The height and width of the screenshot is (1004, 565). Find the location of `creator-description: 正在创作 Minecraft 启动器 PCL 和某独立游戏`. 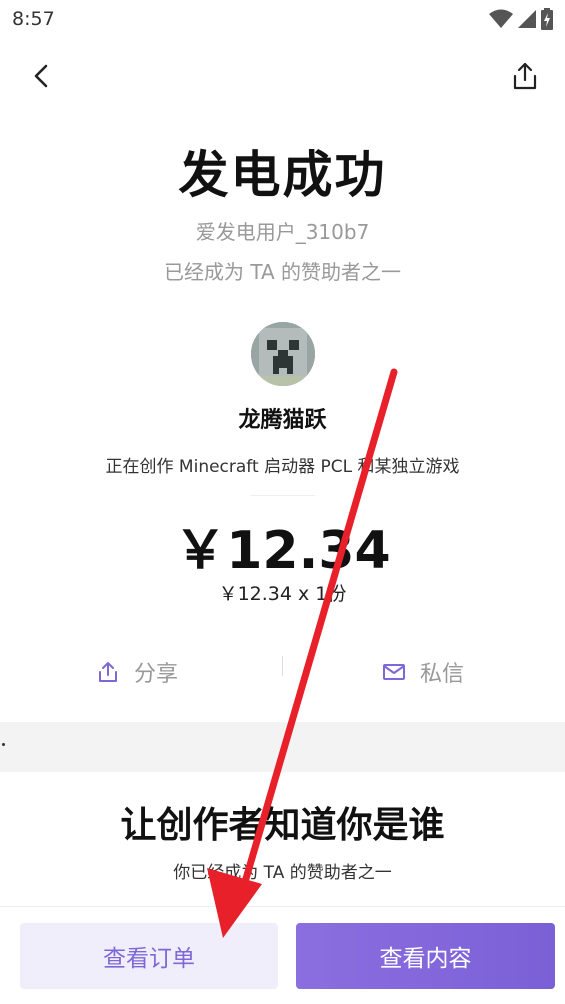

creator-description: 正在创作 Minecraft 启动器 PCL 和某独立游戏 is located at coordinates (282, 467).